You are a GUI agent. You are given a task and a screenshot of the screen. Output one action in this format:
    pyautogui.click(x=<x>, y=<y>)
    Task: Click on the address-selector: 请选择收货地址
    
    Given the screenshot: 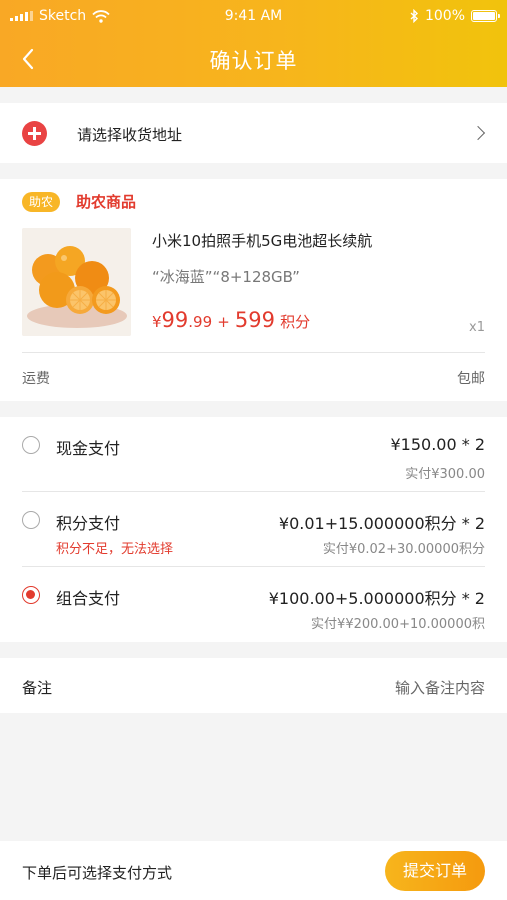 What is the action you would take?
    pyautogui.click(x=253, y=133)
    